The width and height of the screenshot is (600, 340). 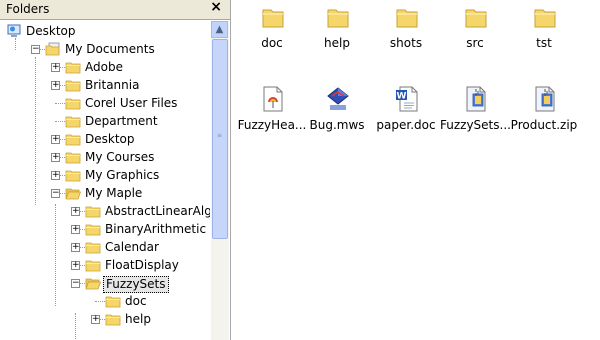 I want to click on tree-item: Corel User Files, so click(x=105, y=104).